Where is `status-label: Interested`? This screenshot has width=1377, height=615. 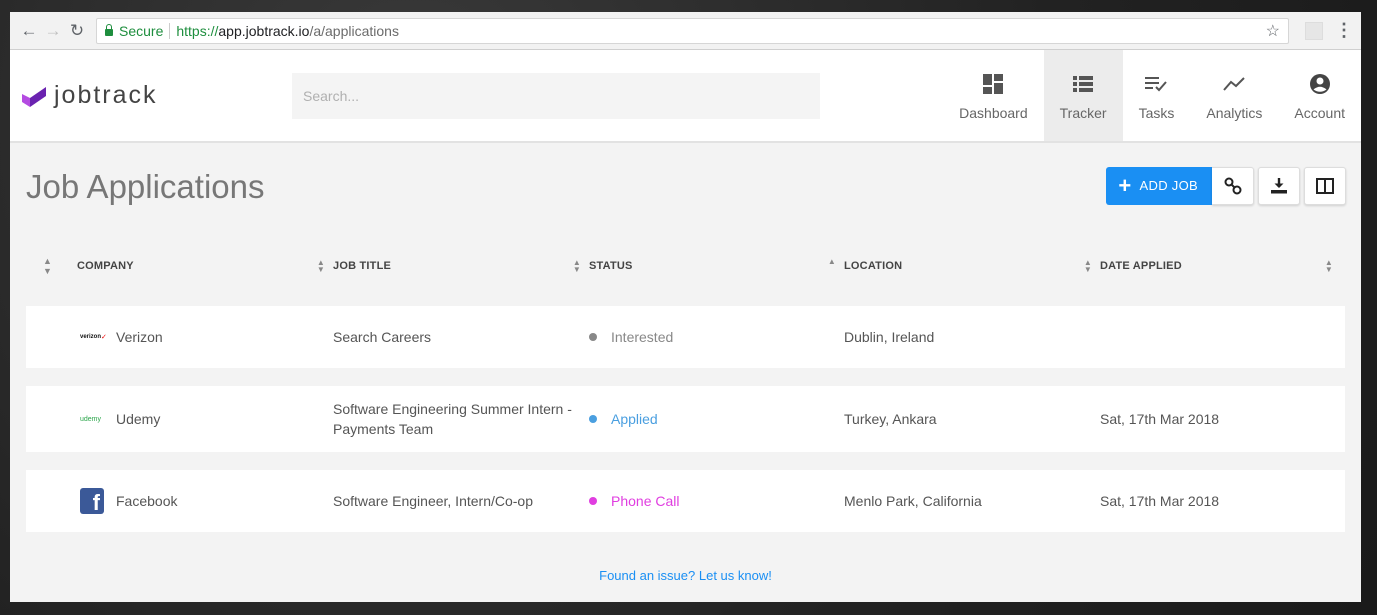
status-label: Interested is located at coordinates (642, 337).